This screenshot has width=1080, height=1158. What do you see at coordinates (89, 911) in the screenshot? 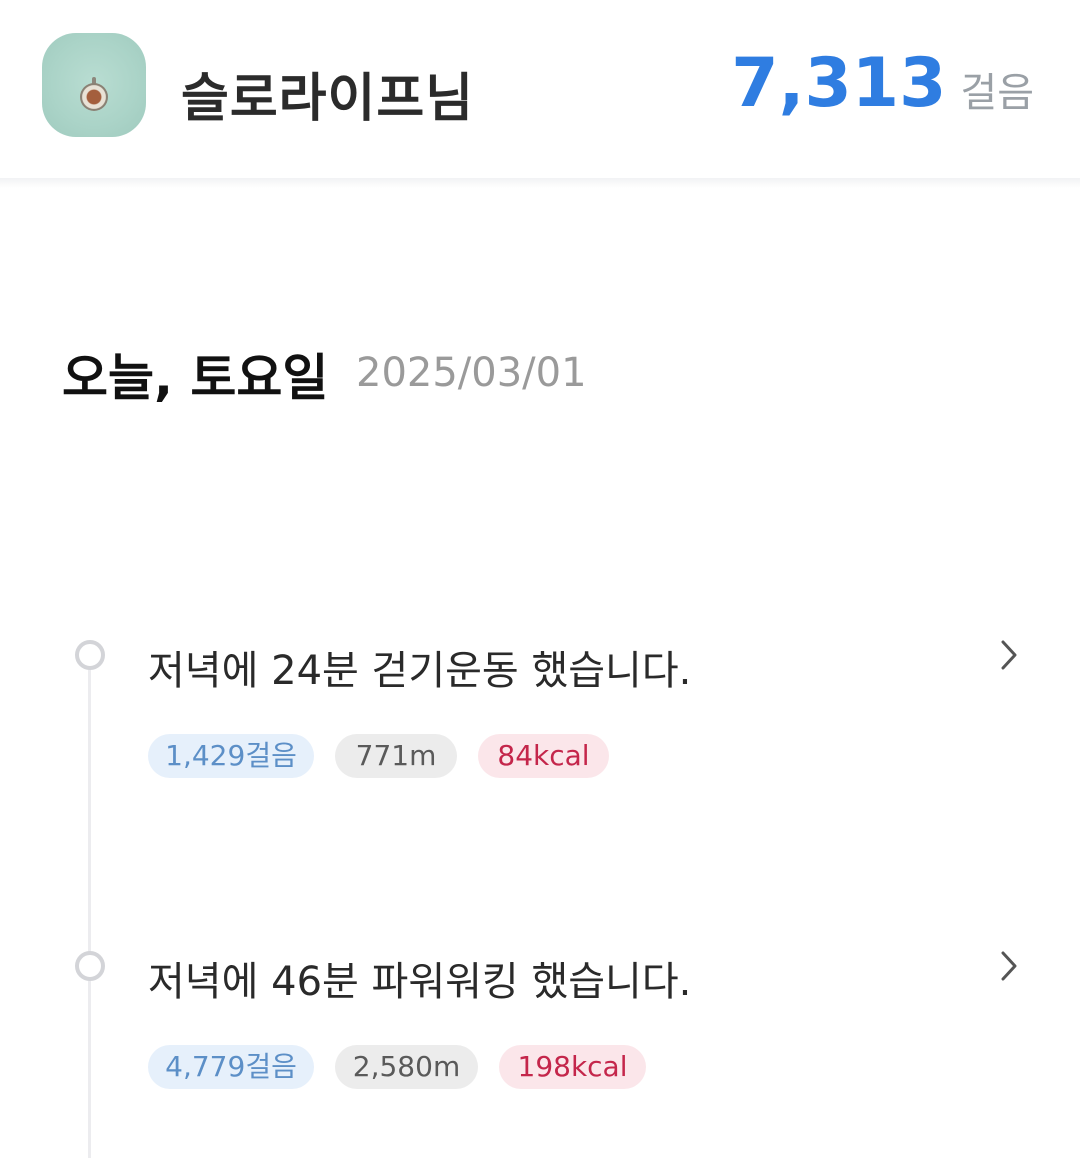
I see `timeline-line` at bounding box center [89, 911].